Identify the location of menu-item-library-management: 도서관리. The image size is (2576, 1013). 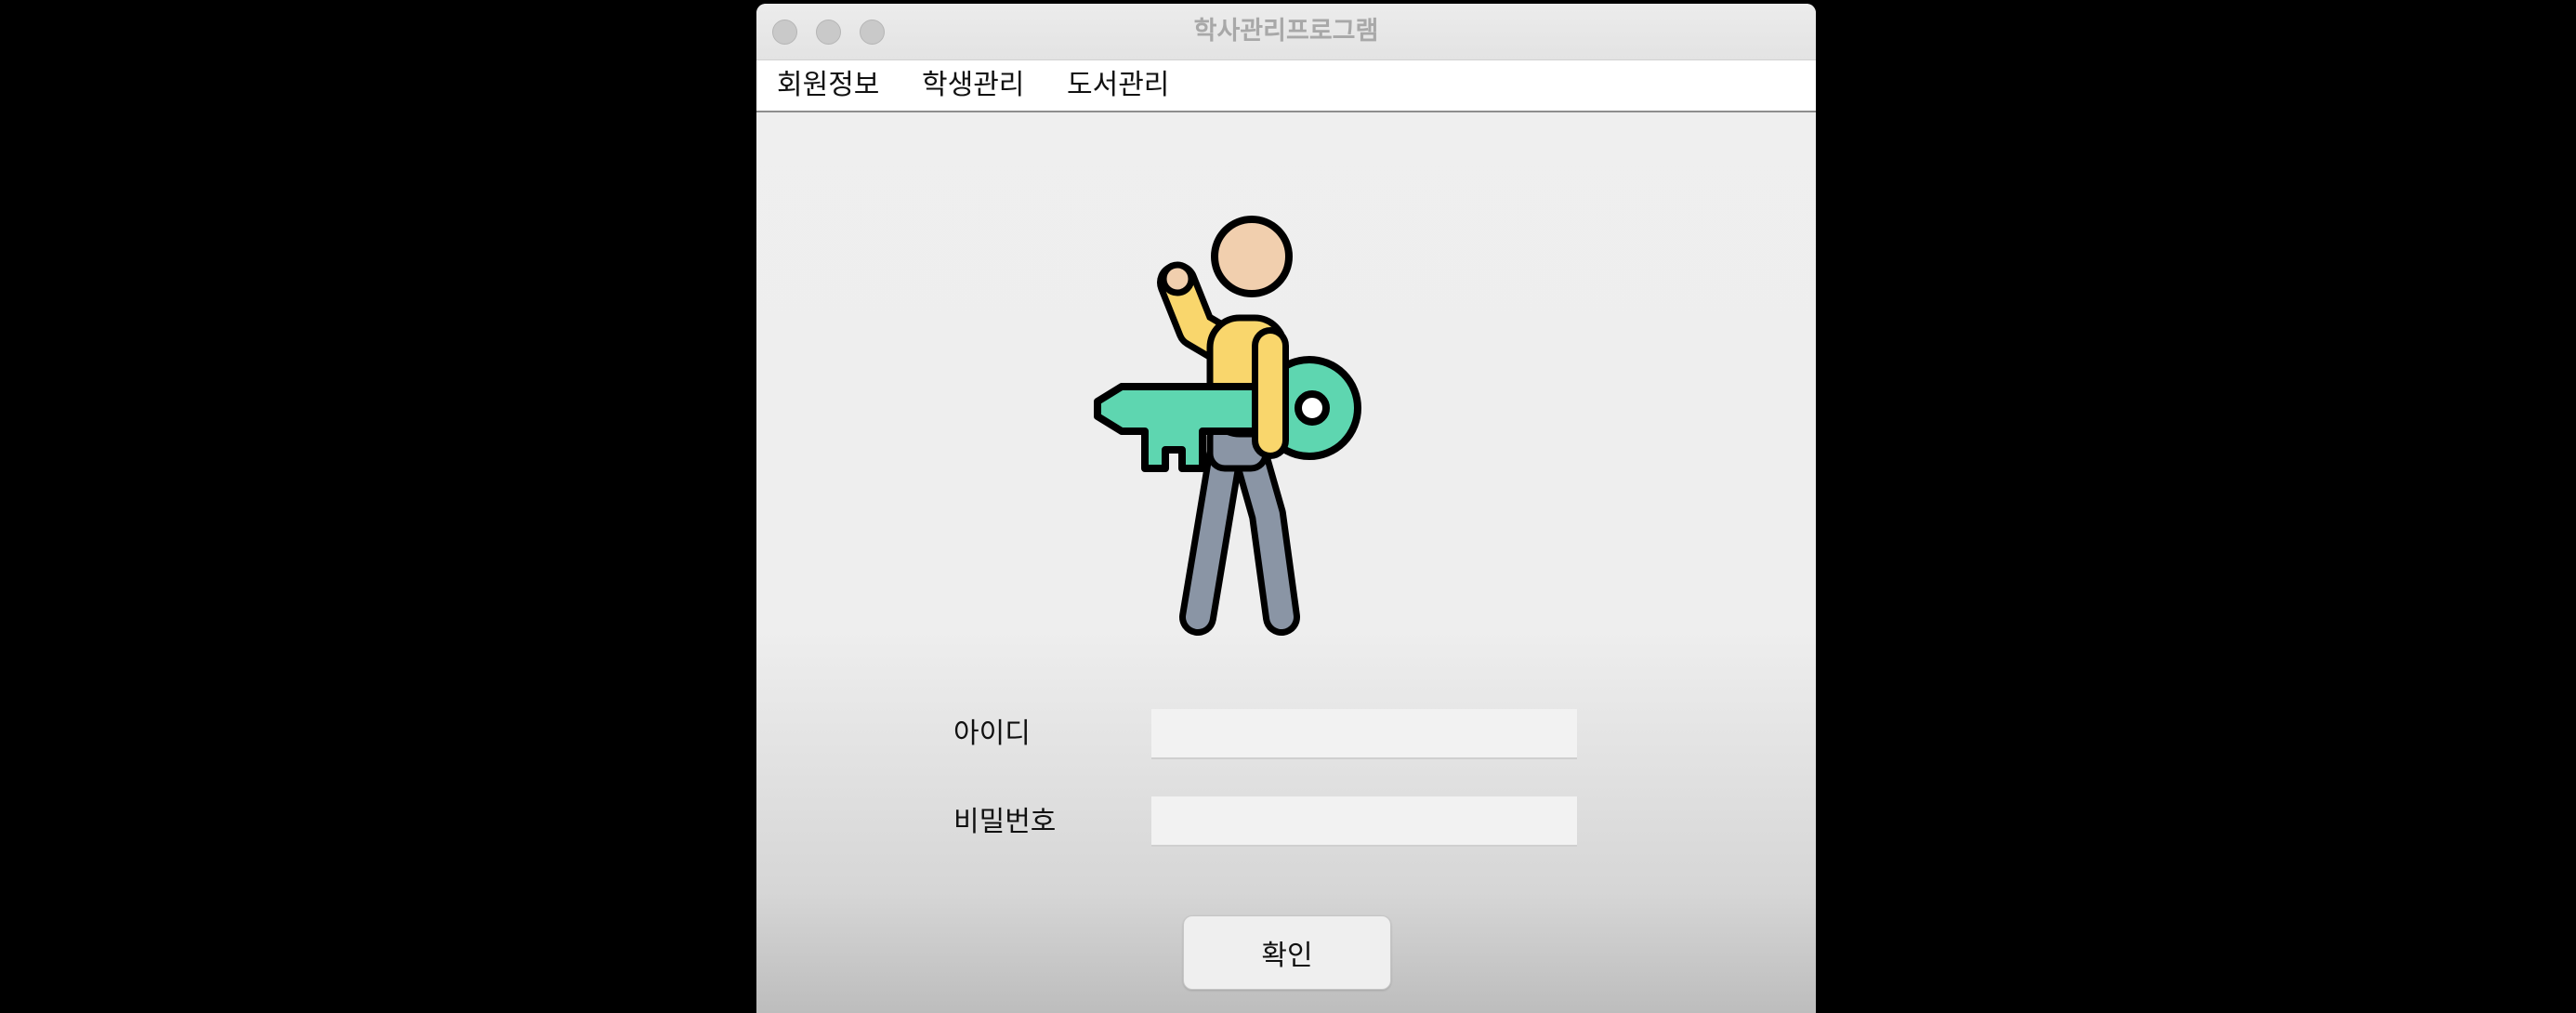
(1118, 85).